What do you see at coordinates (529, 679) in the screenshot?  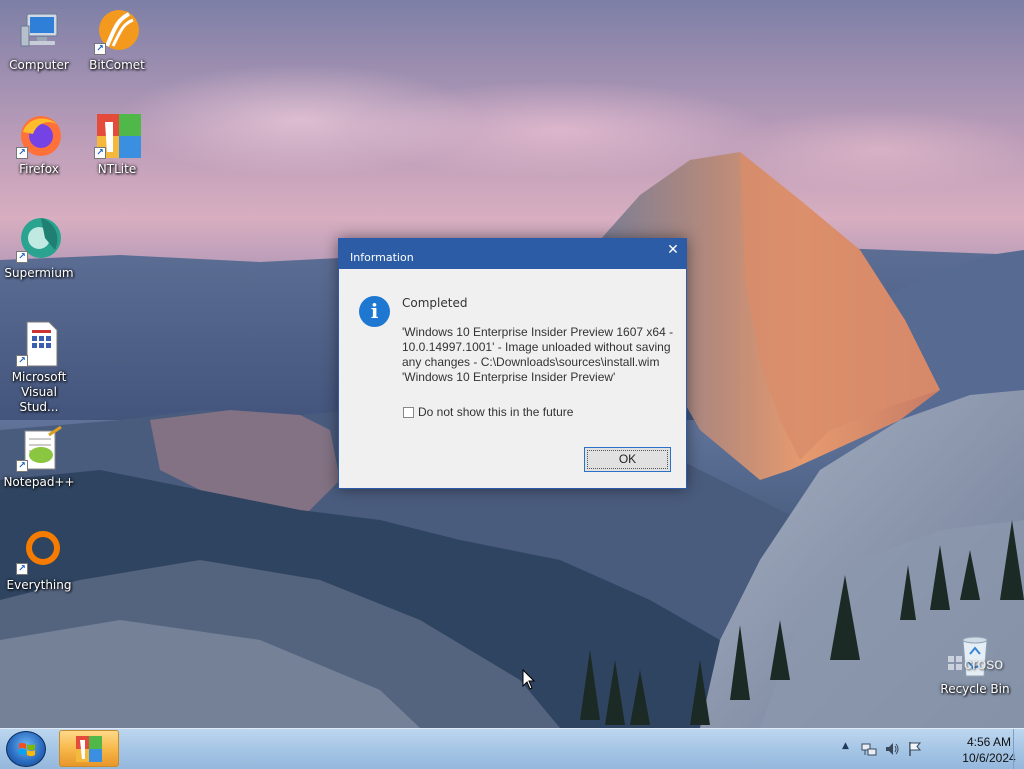 I see `mouse-cursor-icon` at bounding box center [529, 679].